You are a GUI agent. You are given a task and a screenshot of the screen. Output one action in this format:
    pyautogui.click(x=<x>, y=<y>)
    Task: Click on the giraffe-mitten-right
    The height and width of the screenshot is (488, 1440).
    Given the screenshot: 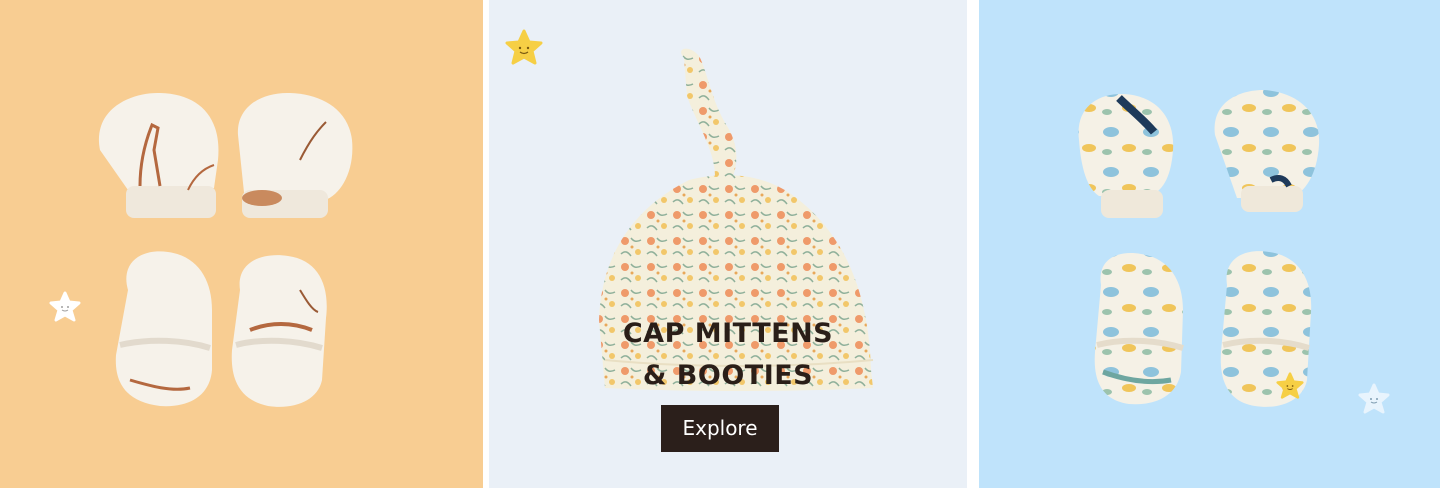 What is the action you would take?
    pyautogui.click(x=295, y=155)
    